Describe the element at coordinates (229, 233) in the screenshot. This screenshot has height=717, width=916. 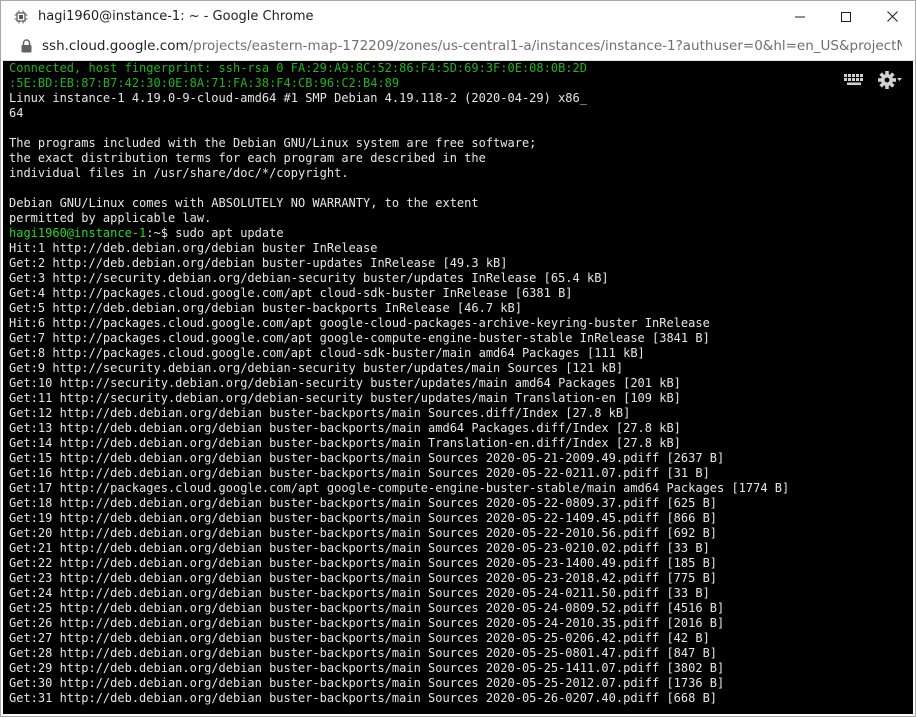
I see `prompt-command: sudo apt update` at that location.